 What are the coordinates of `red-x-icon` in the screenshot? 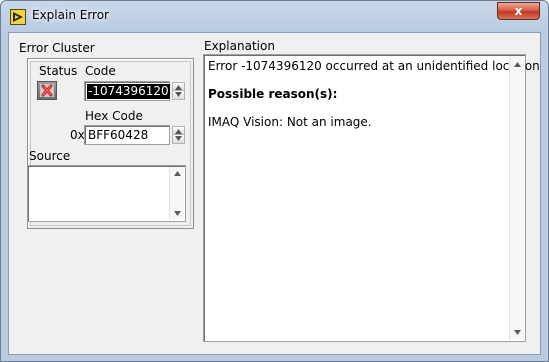 It's located at (47, 90).